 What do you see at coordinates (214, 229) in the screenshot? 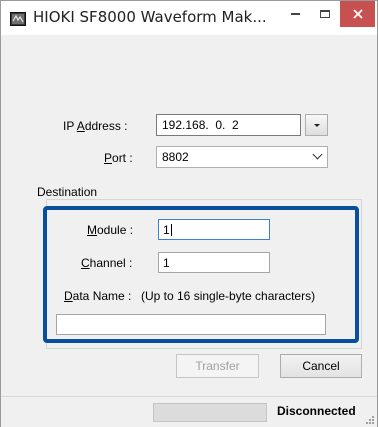
I see `module-input: 1` at bounding box center [214, 229].